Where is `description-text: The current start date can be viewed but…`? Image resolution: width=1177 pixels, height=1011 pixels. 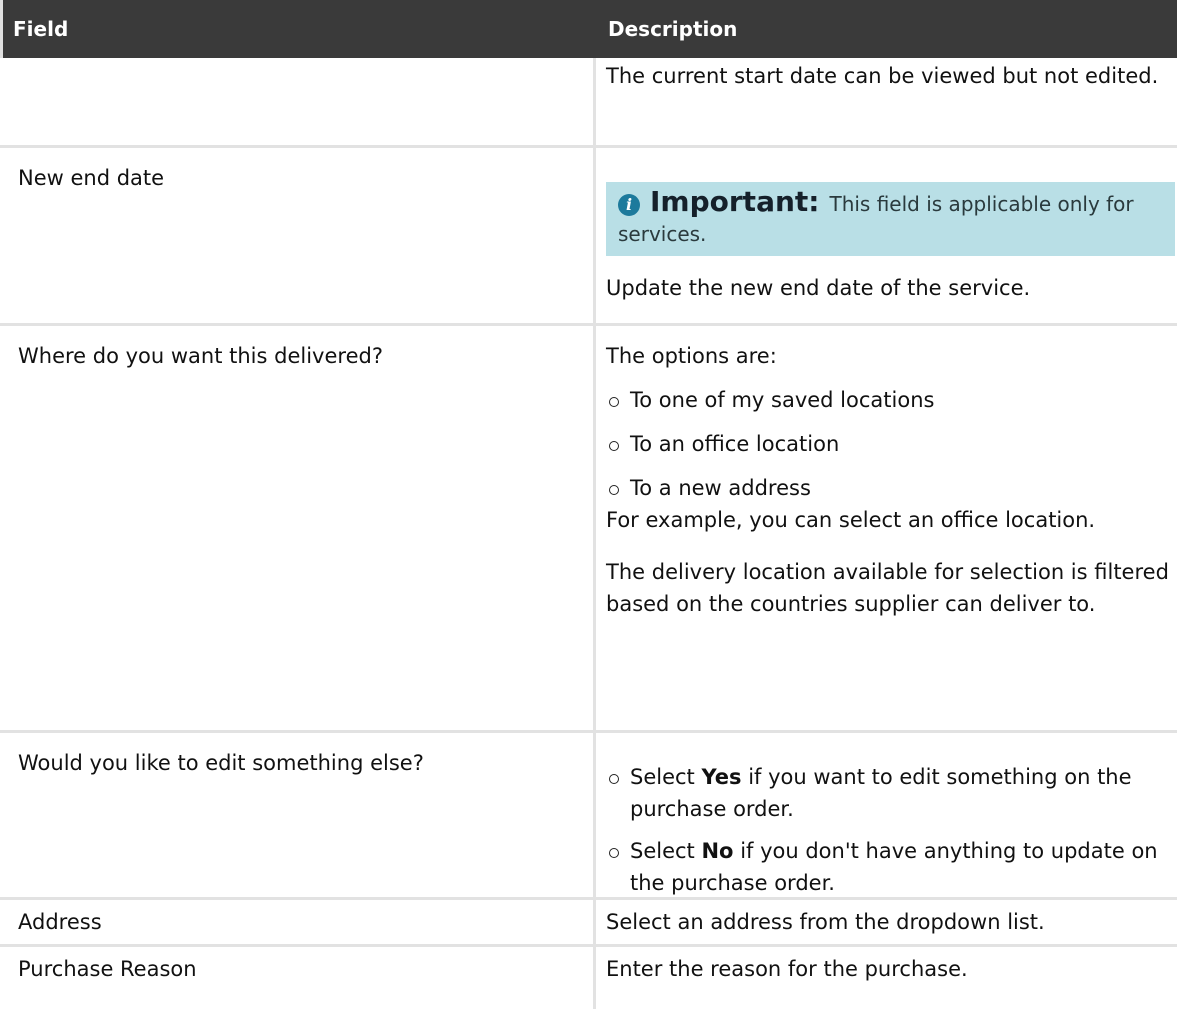
description-text: The current start date can be viewed but… is located at coordinates (882, 76).